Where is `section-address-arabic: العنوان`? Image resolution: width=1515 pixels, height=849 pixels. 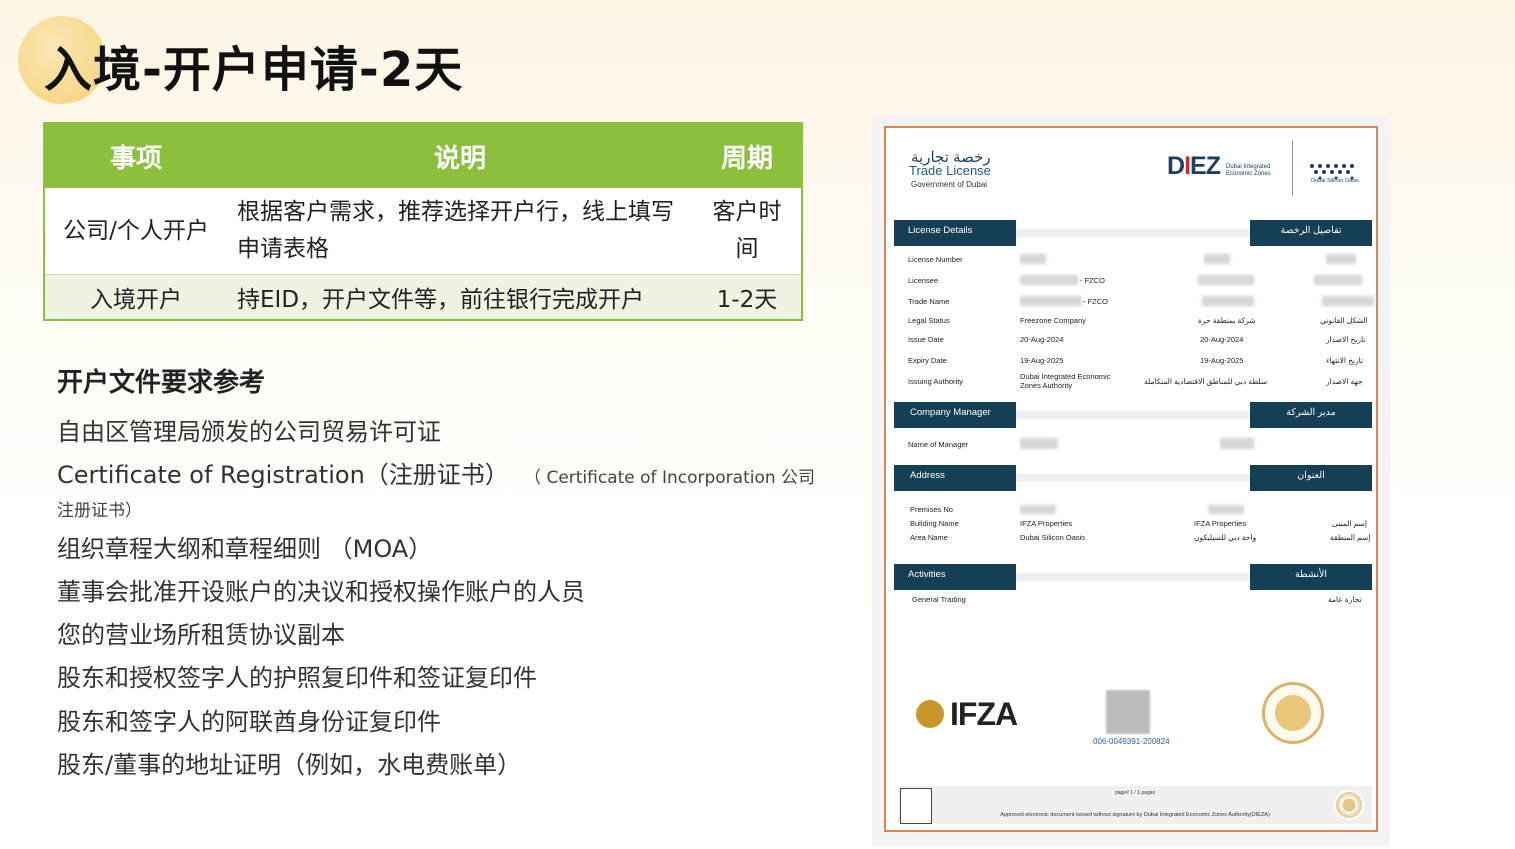 section-address-arabic: العنوان is located at coordinates (1311, 478).